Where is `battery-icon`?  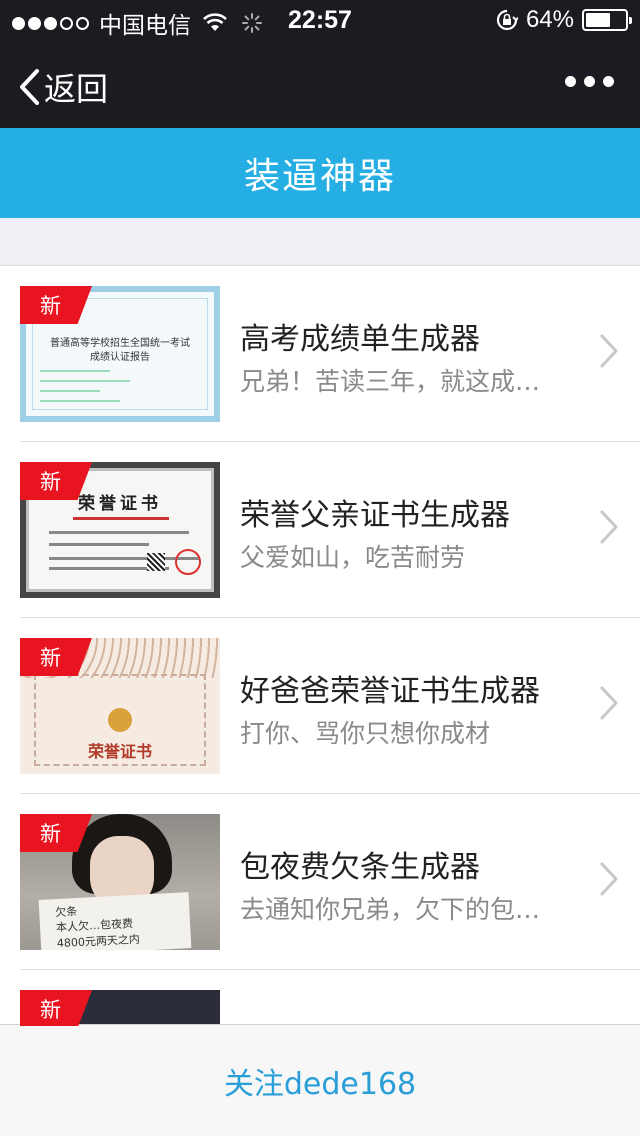 battery-icon is located at coordinates (607, 20).